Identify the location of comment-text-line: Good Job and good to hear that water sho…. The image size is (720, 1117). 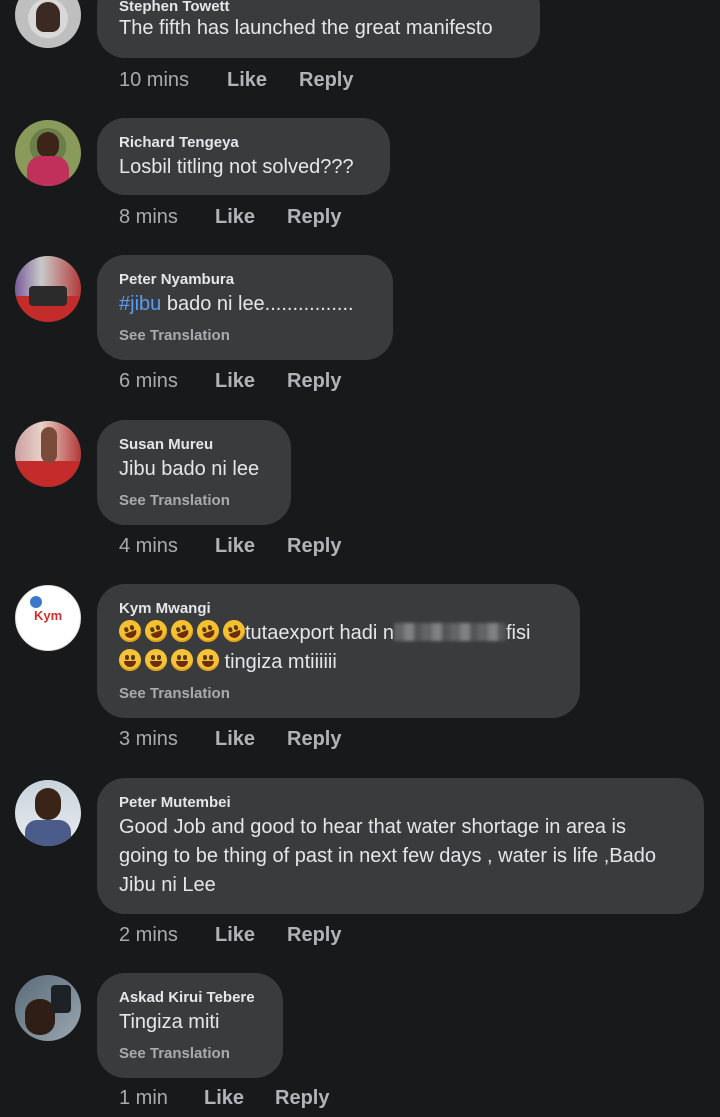
(373, 827).